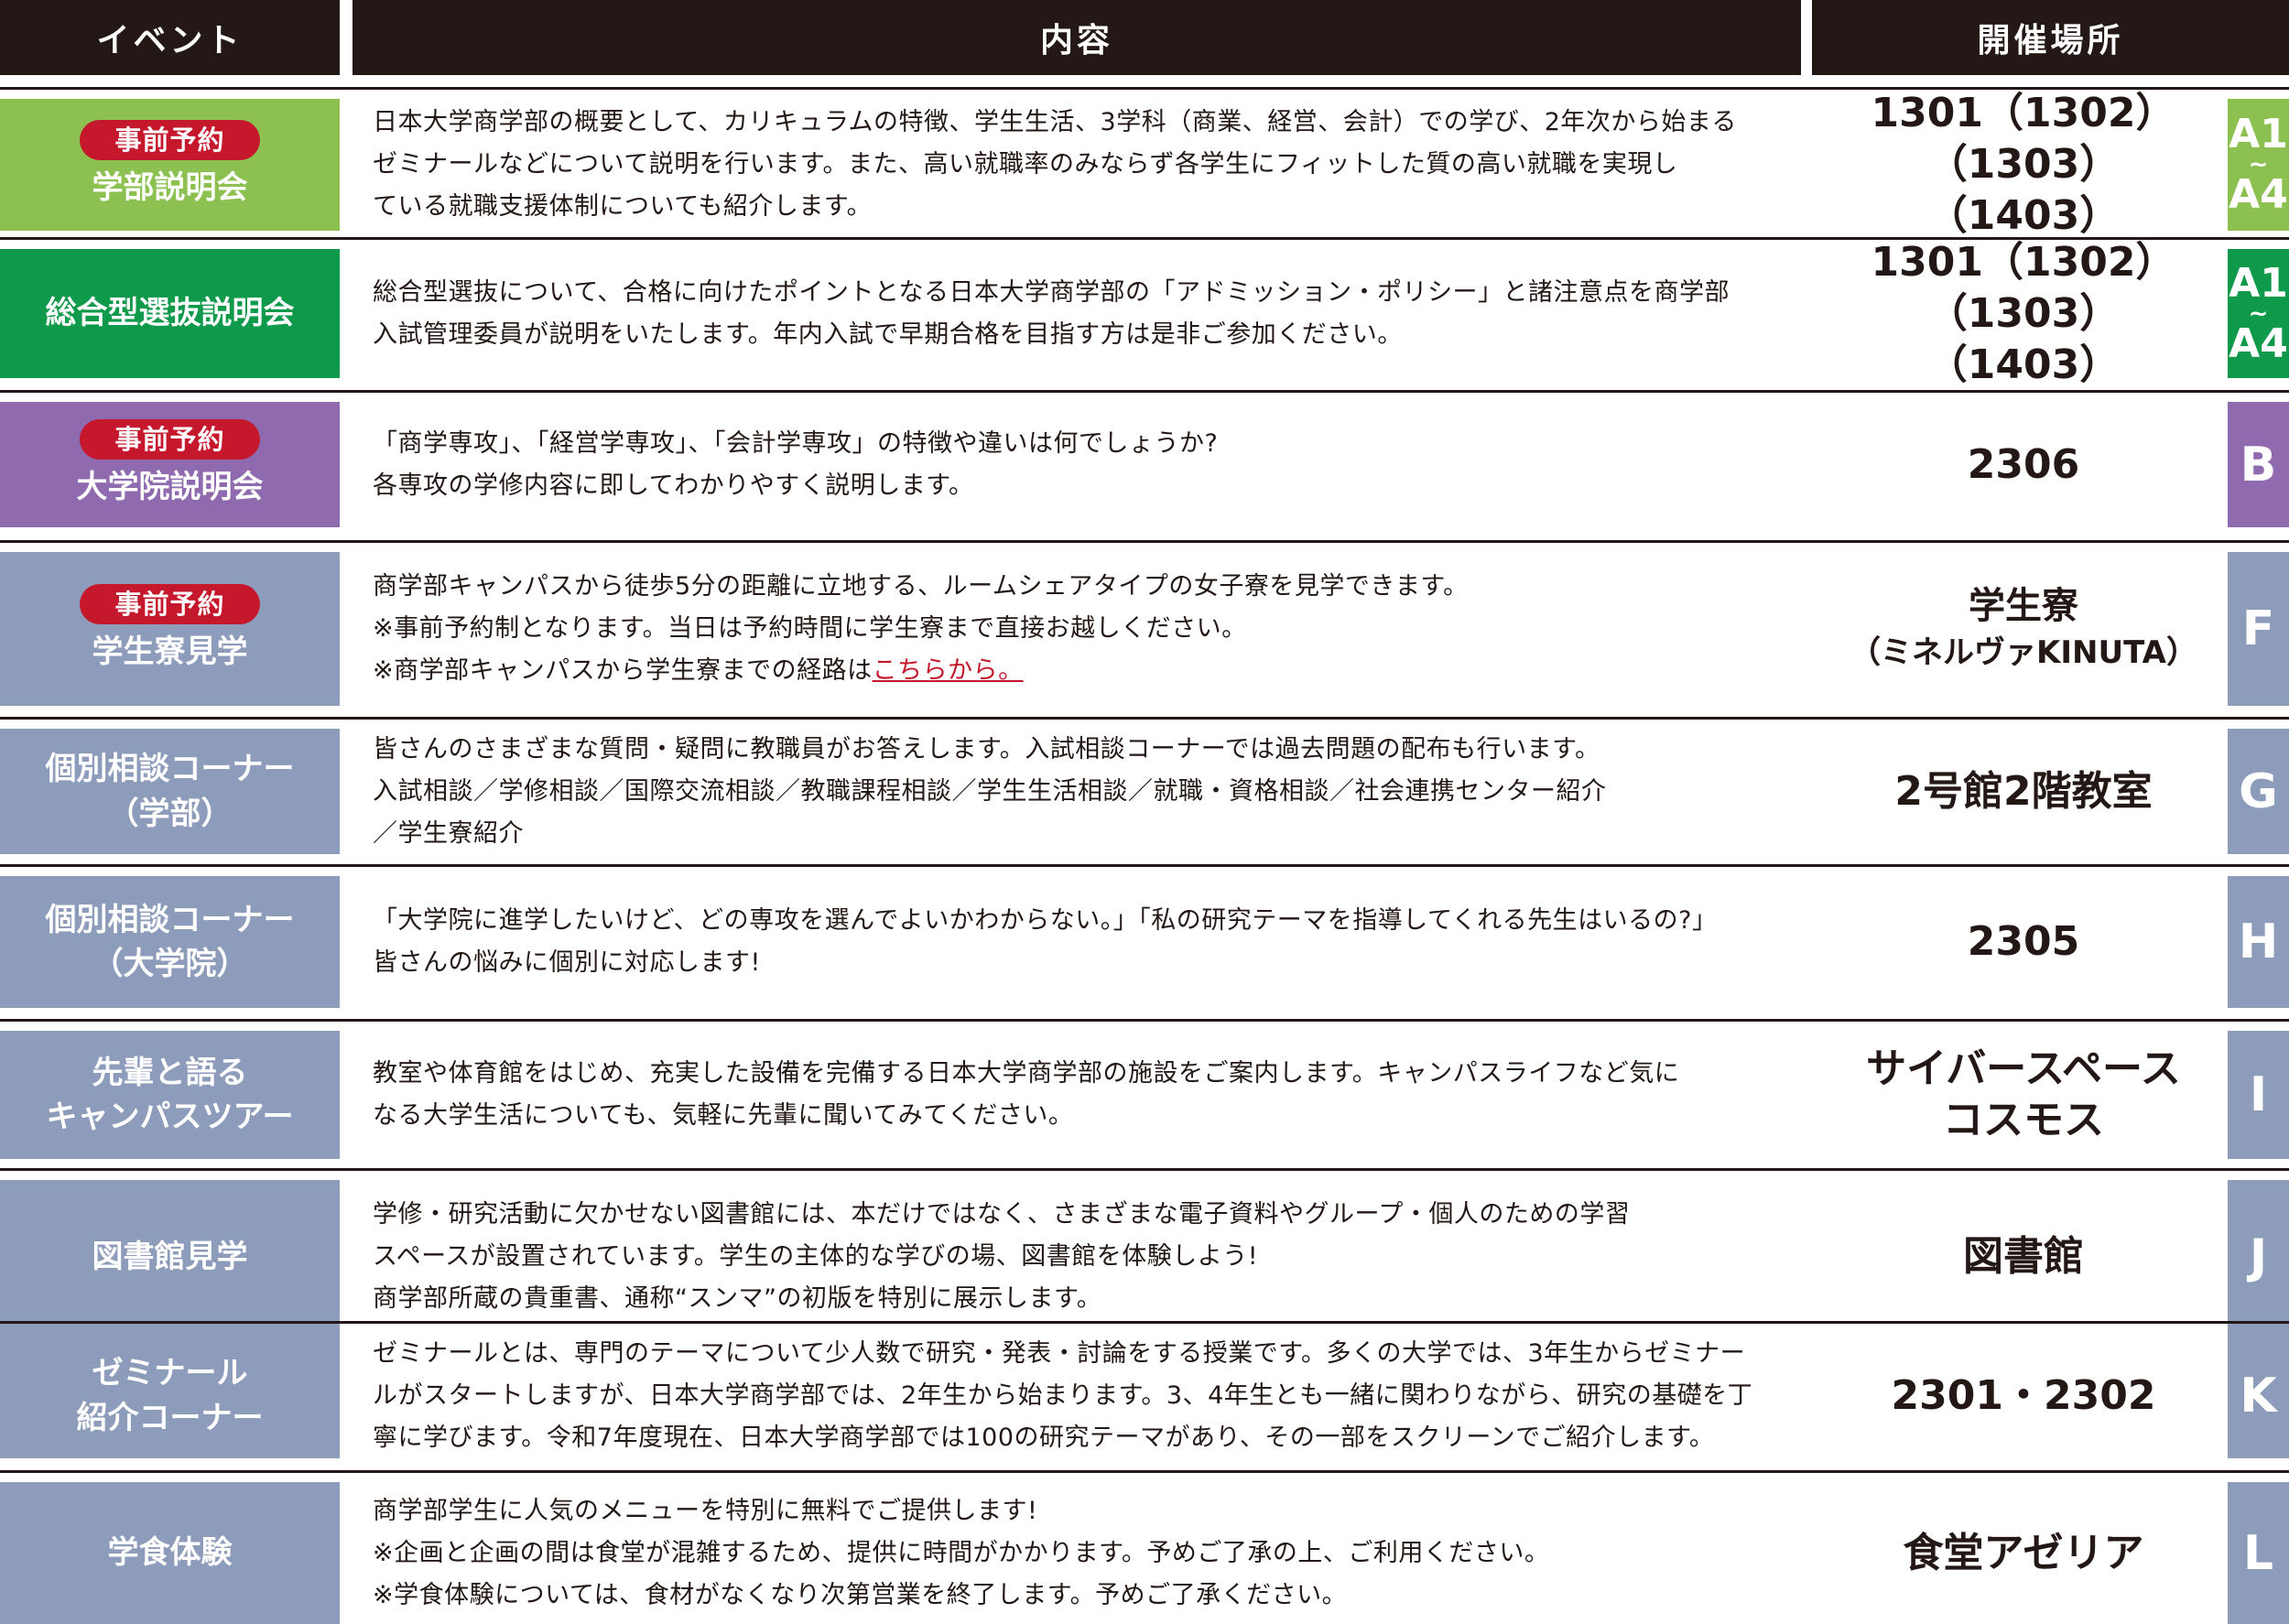  I want to click on map-area-tag: K, so click(2258, 1395).